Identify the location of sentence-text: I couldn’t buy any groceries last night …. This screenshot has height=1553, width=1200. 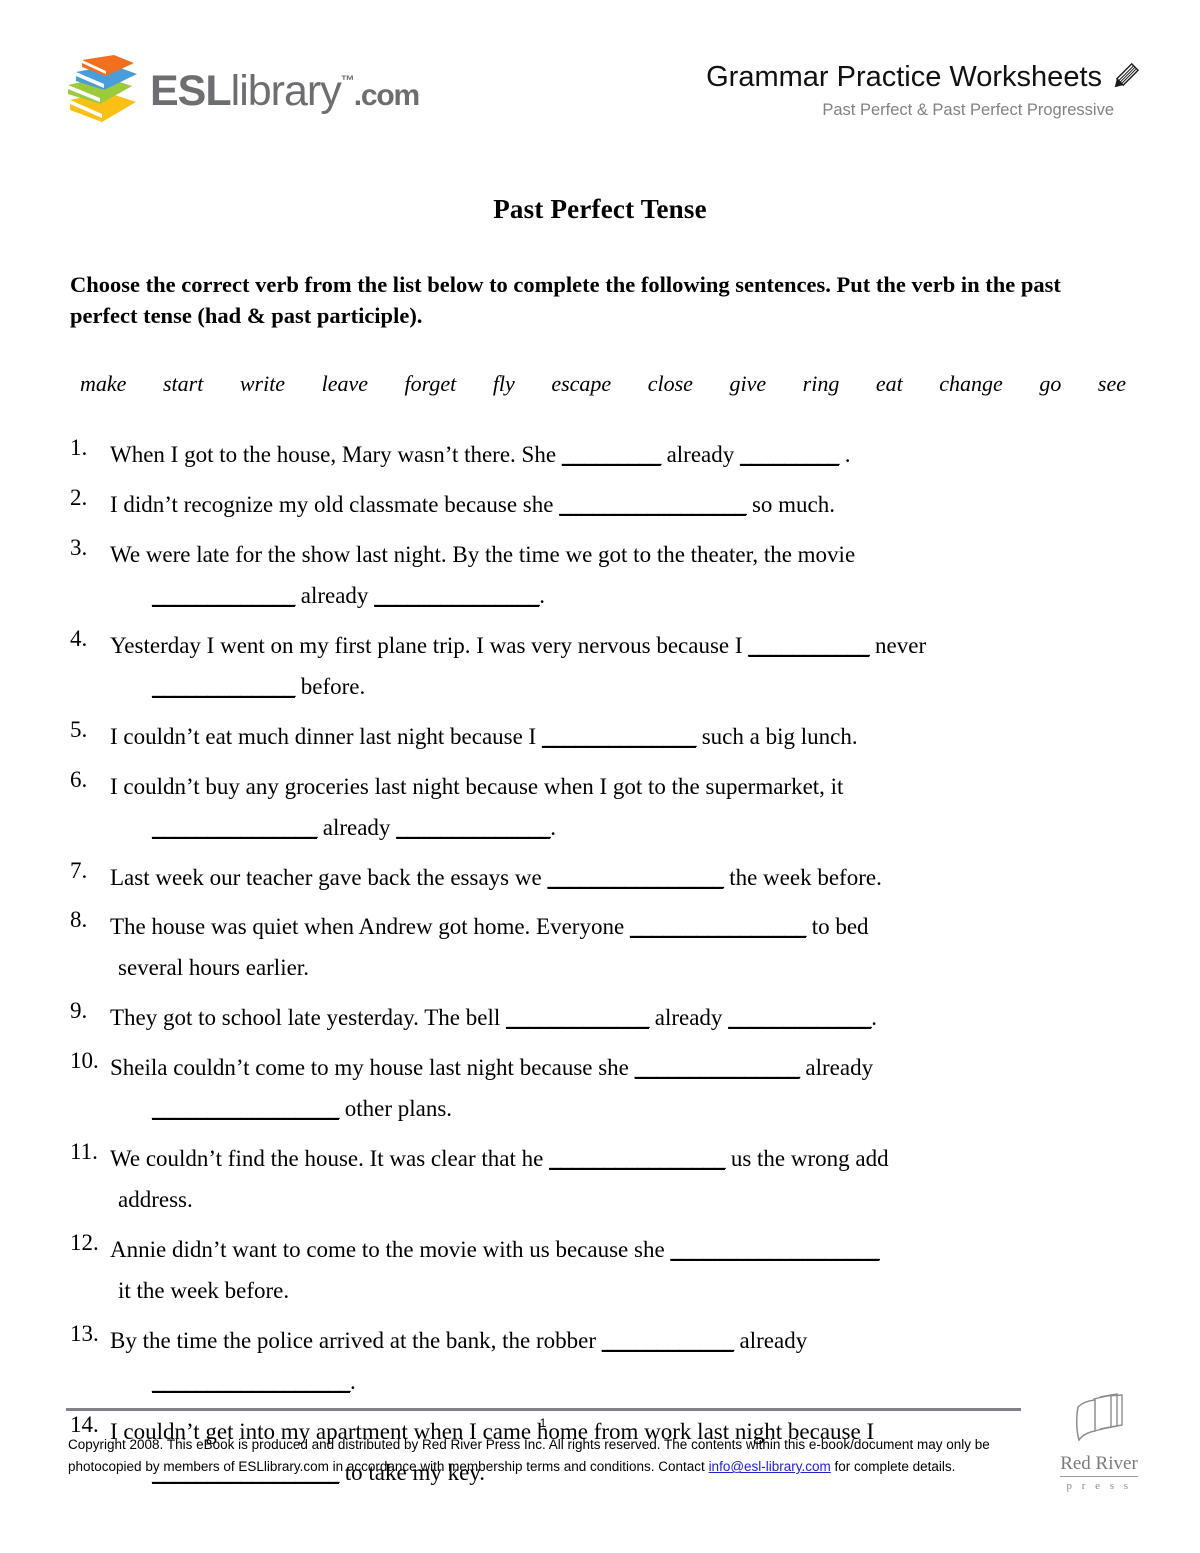
(477, 786).